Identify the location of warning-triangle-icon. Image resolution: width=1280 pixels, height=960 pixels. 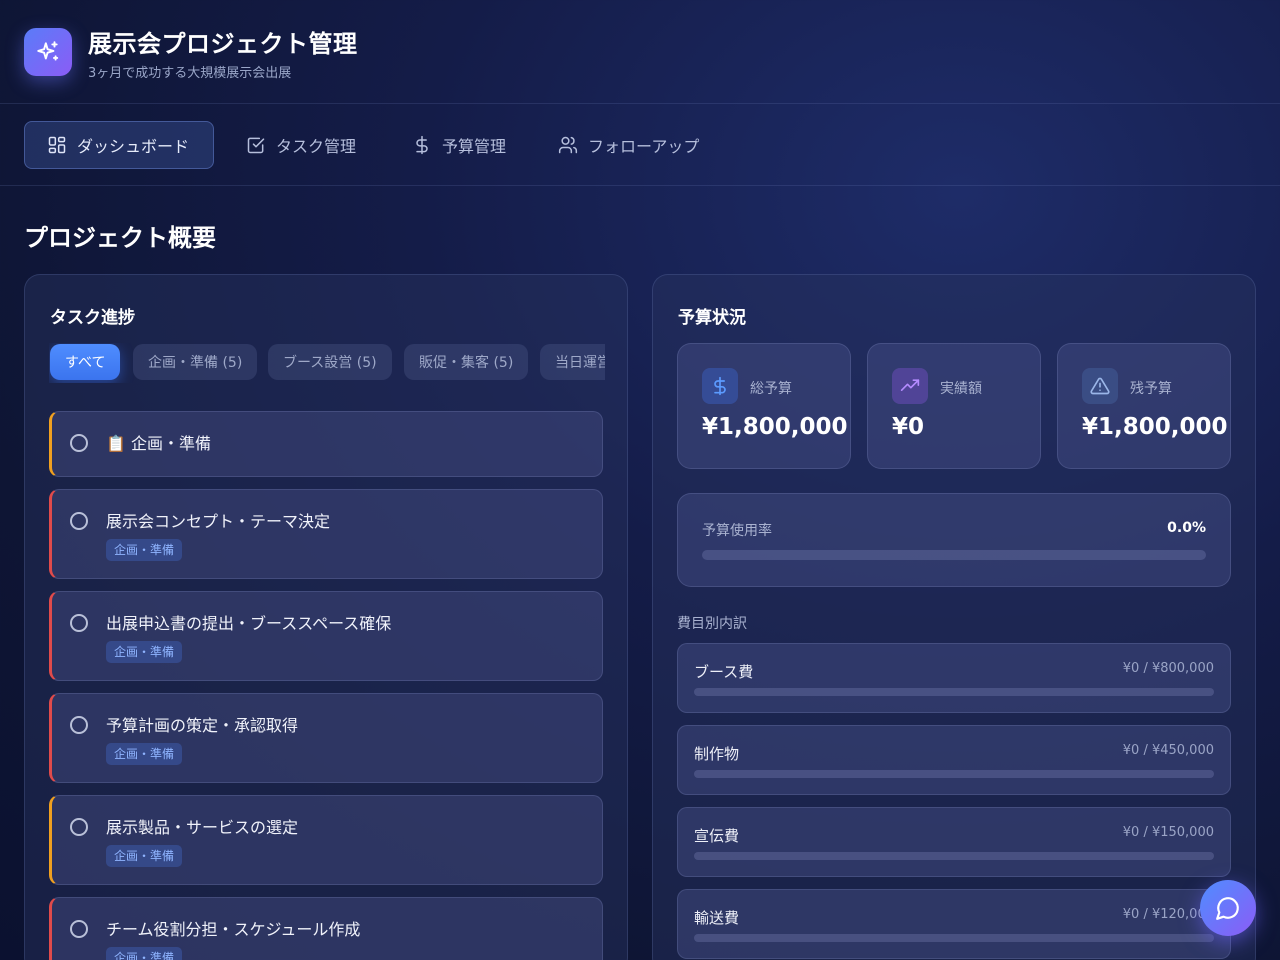
(1100, 386).